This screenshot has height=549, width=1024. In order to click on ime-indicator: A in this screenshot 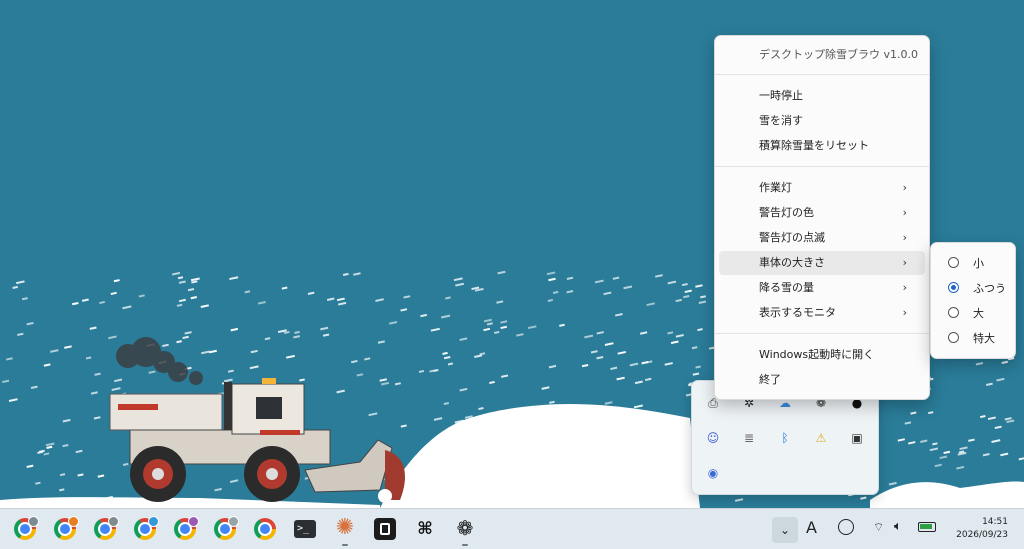, I will do `click(811, 527)`.